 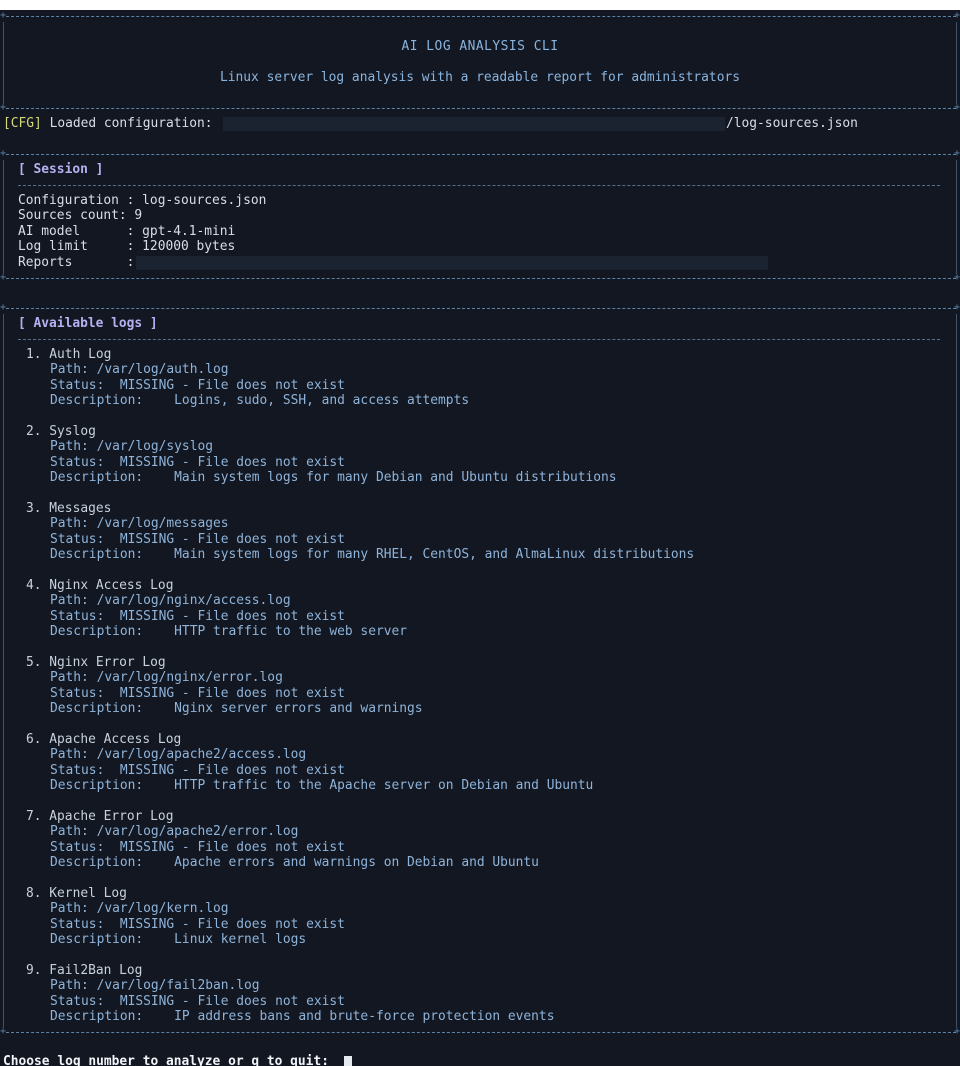 What do you see at coordinates (479, 339) in the screenshot?
I see `available-logs-divider` at bounding box center [479, 339].